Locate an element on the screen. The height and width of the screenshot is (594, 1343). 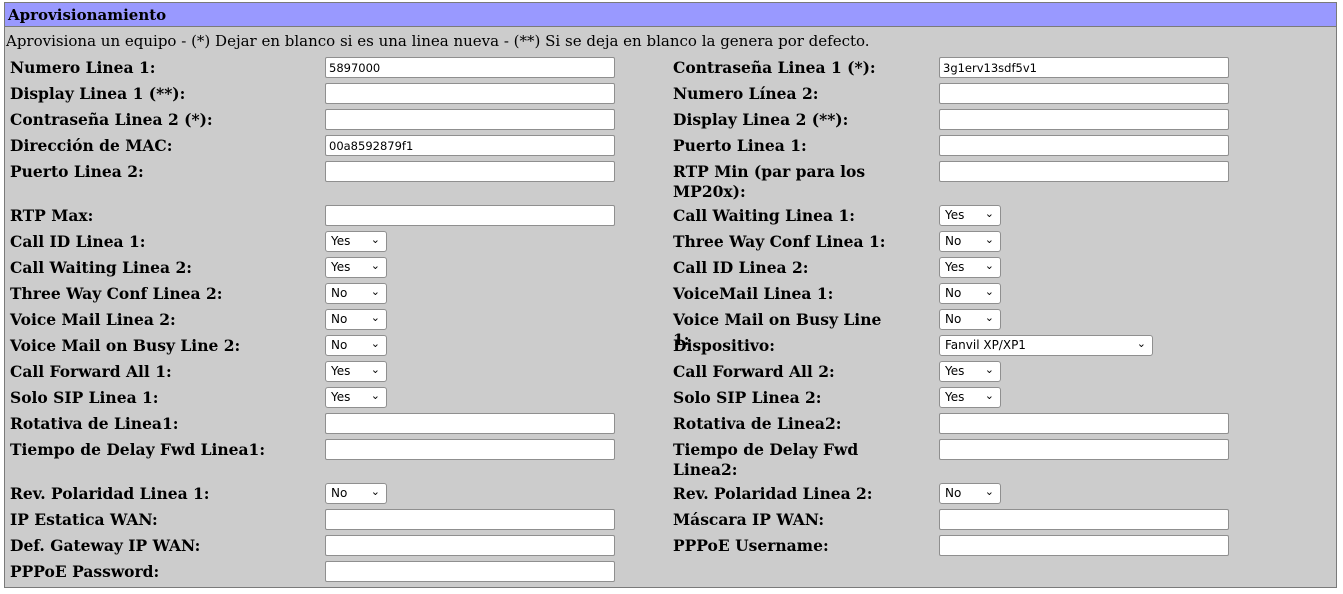
call-id2-select: Yes ⌄ is located at coordinates (970, 267).